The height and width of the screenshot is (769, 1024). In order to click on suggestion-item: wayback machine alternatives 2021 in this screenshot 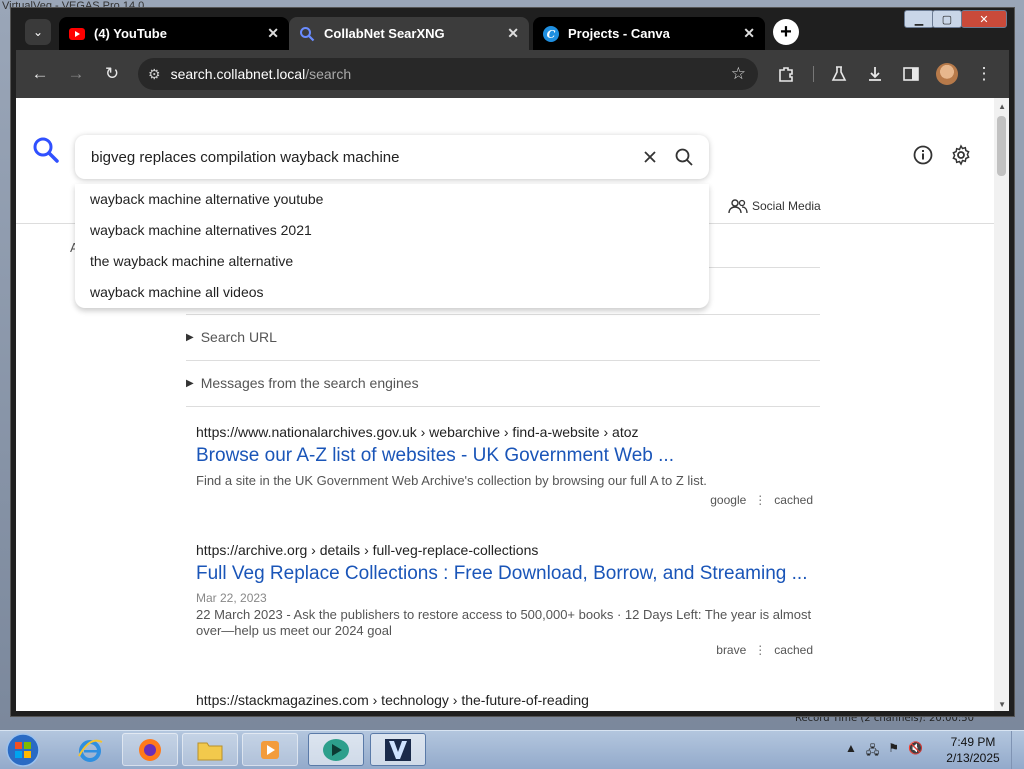, I will do `click(392, 230)`.